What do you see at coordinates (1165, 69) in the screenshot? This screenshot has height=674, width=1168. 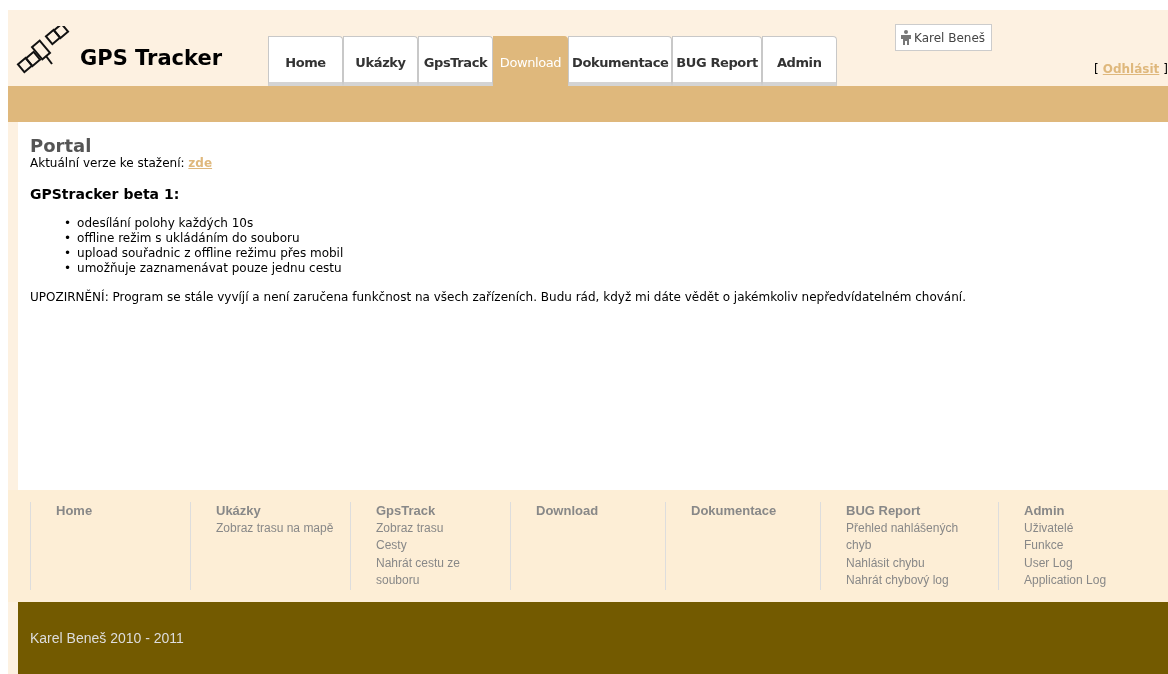 I see `bracket: ]` at bounding box center [1165, 69].